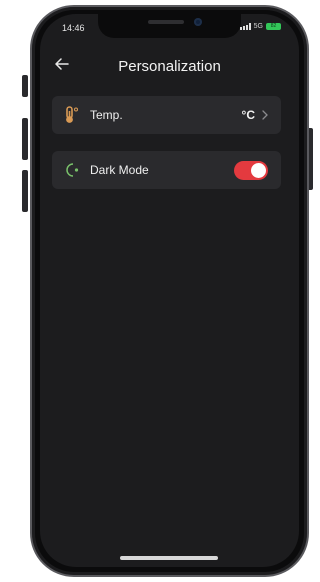 The height and width of the screenshot is (582, 320). What do you see at coordinates (166, 115) in the screenshot?
I see `temp-setting-row: Temp. °C` at bounding box center [166, 115].